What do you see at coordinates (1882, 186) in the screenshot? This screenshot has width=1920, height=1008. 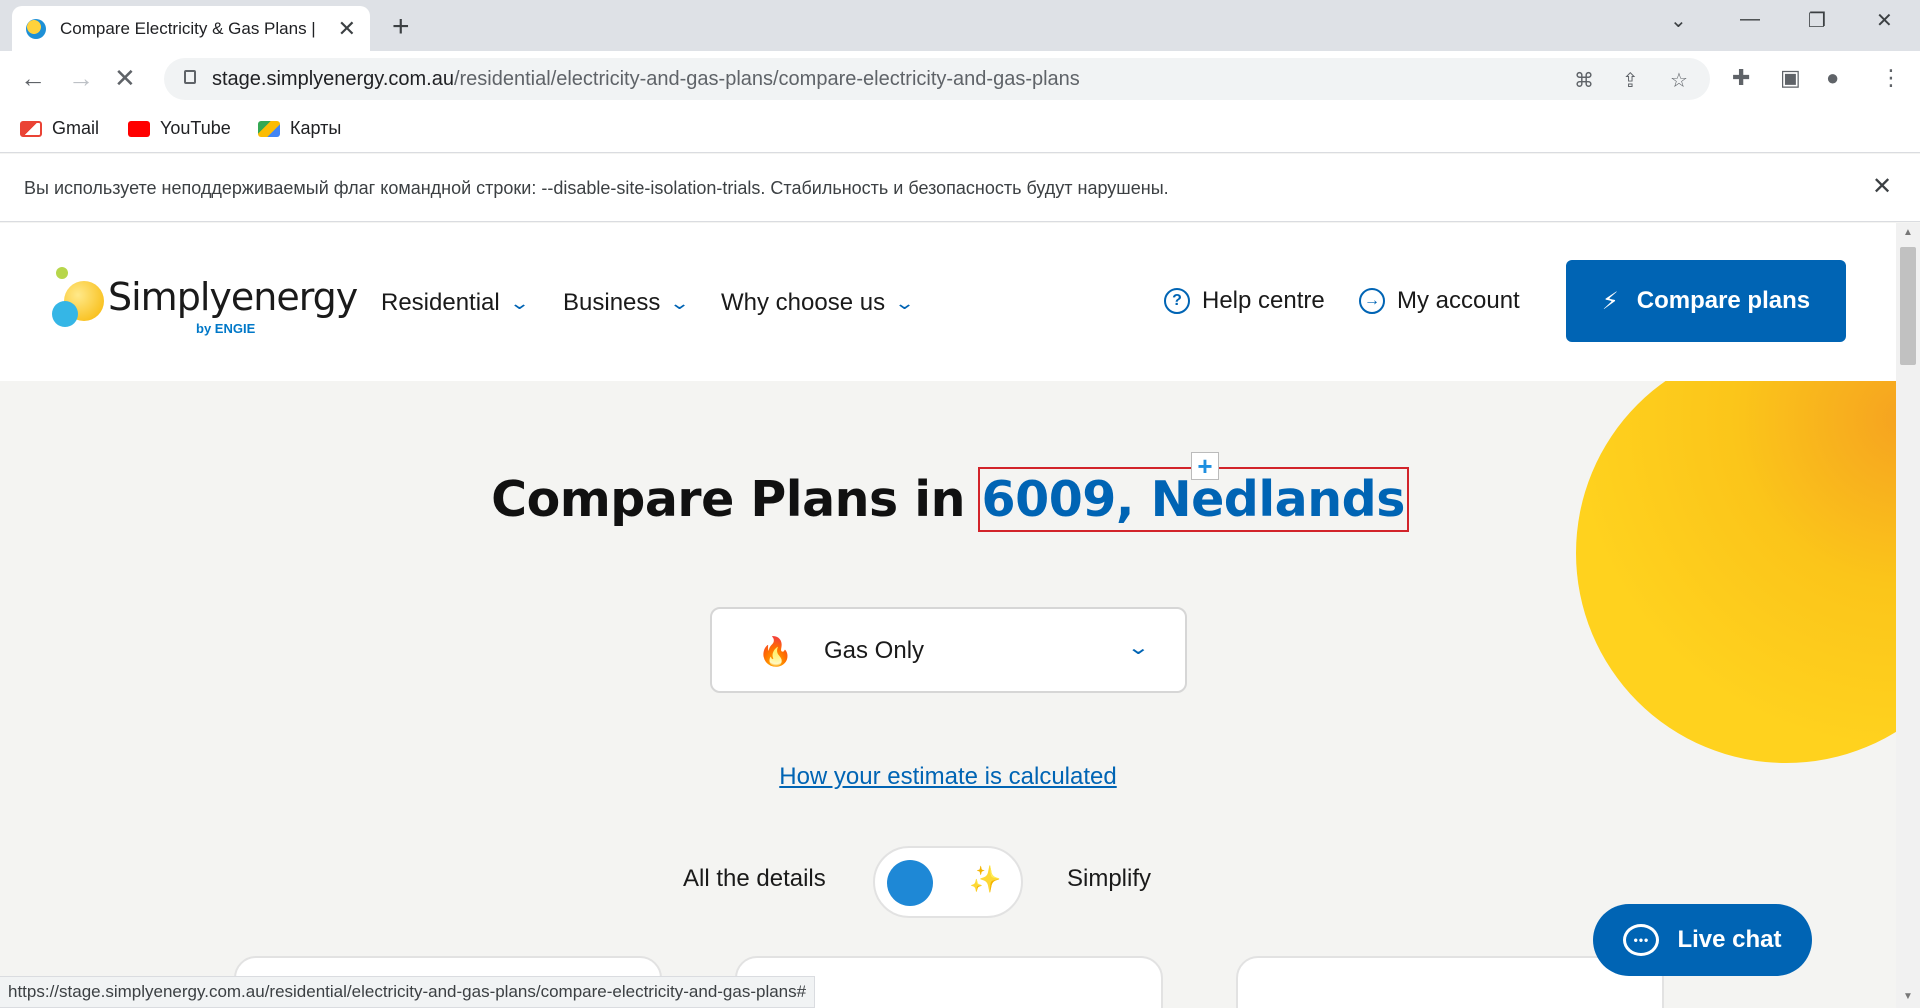 I see `close-infobar-icon: ✕` at bounding box center [1882, 186].